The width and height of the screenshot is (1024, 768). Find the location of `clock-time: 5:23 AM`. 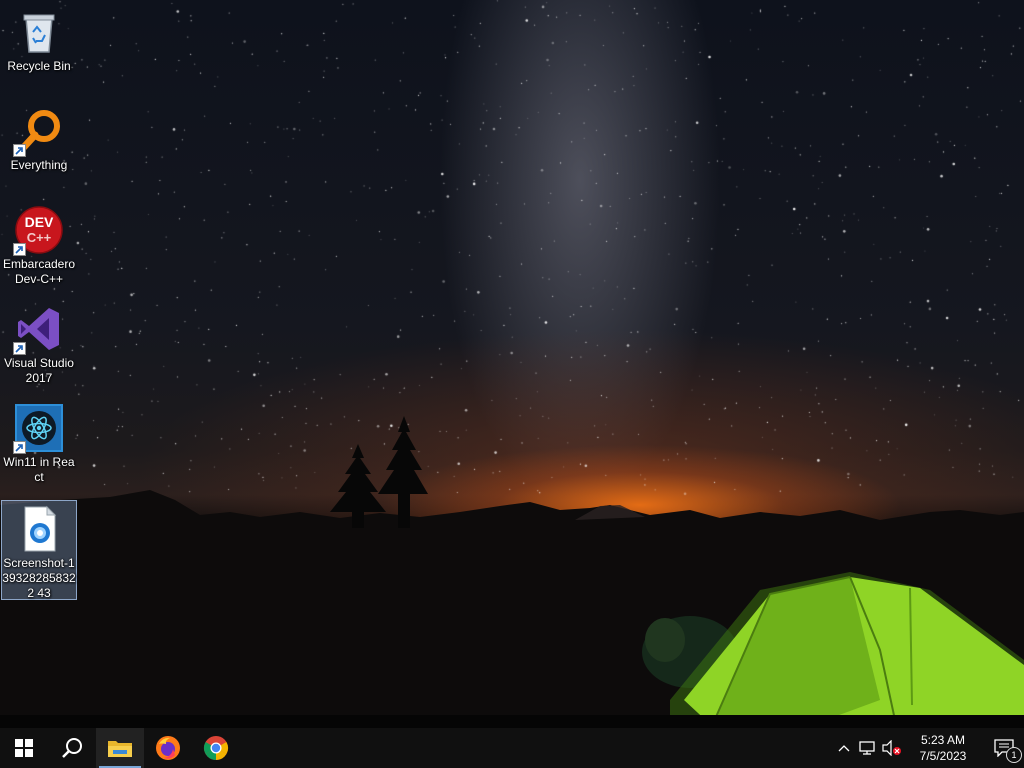

clock-time: 5:23 AM is located at coordinates (943, 740).